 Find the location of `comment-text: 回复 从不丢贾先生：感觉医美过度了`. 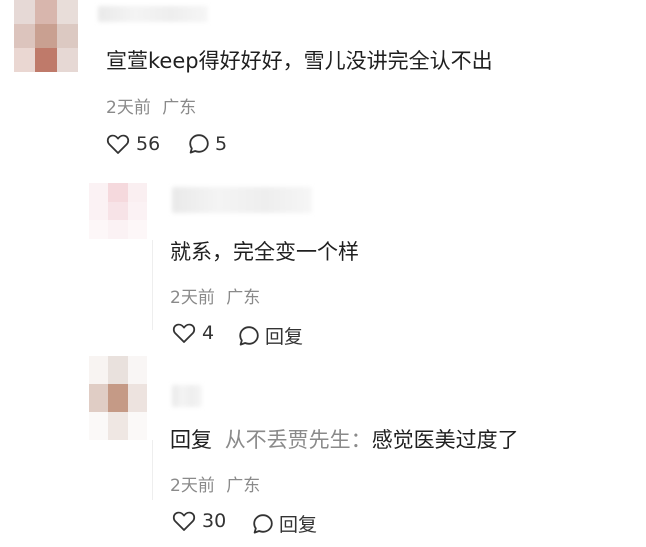

comment-text: 回复 从不丢贾先生：感觉医美过度了 is located at coordinates (344, 439).